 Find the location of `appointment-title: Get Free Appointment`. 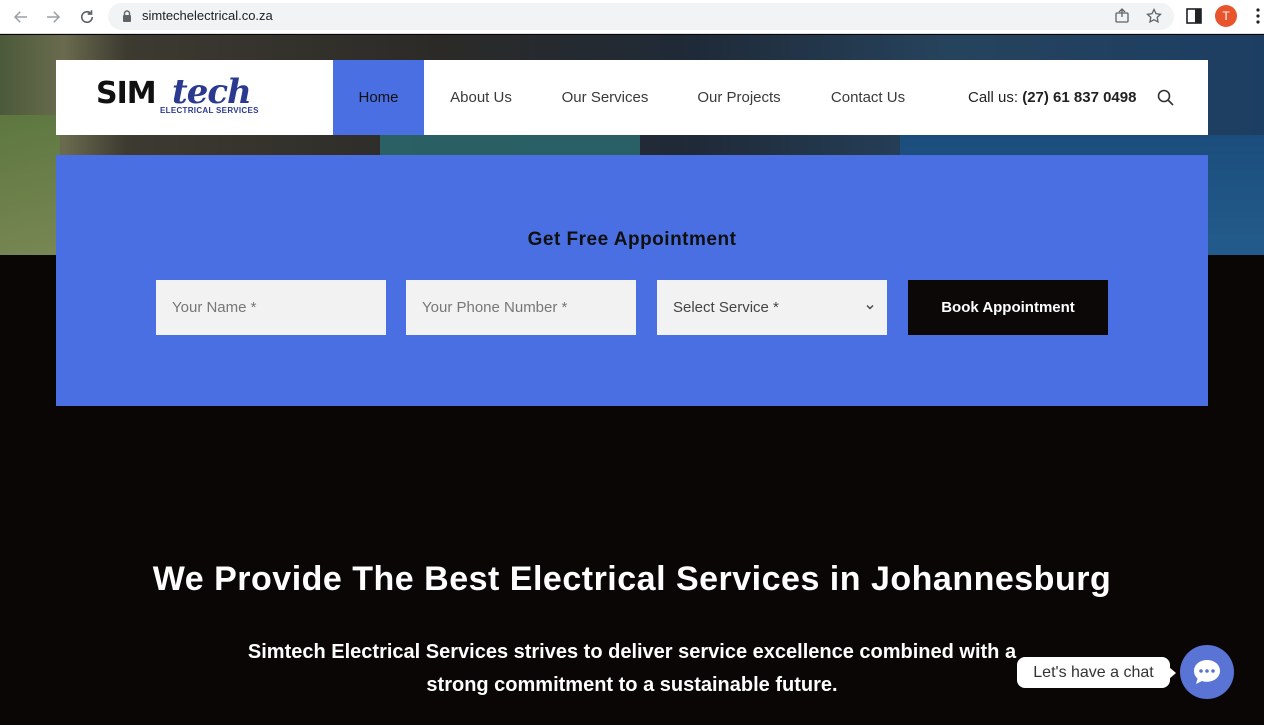

appointment-title: Get Free Appointment is located at coordinates (632, 239).